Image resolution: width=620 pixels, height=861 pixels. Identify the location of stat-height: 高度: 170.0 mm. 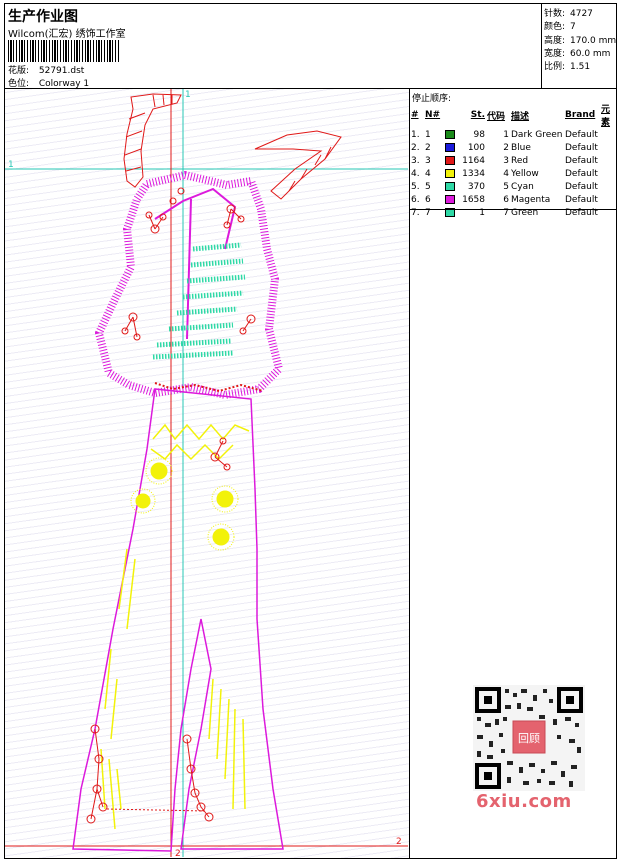
(580, 41).